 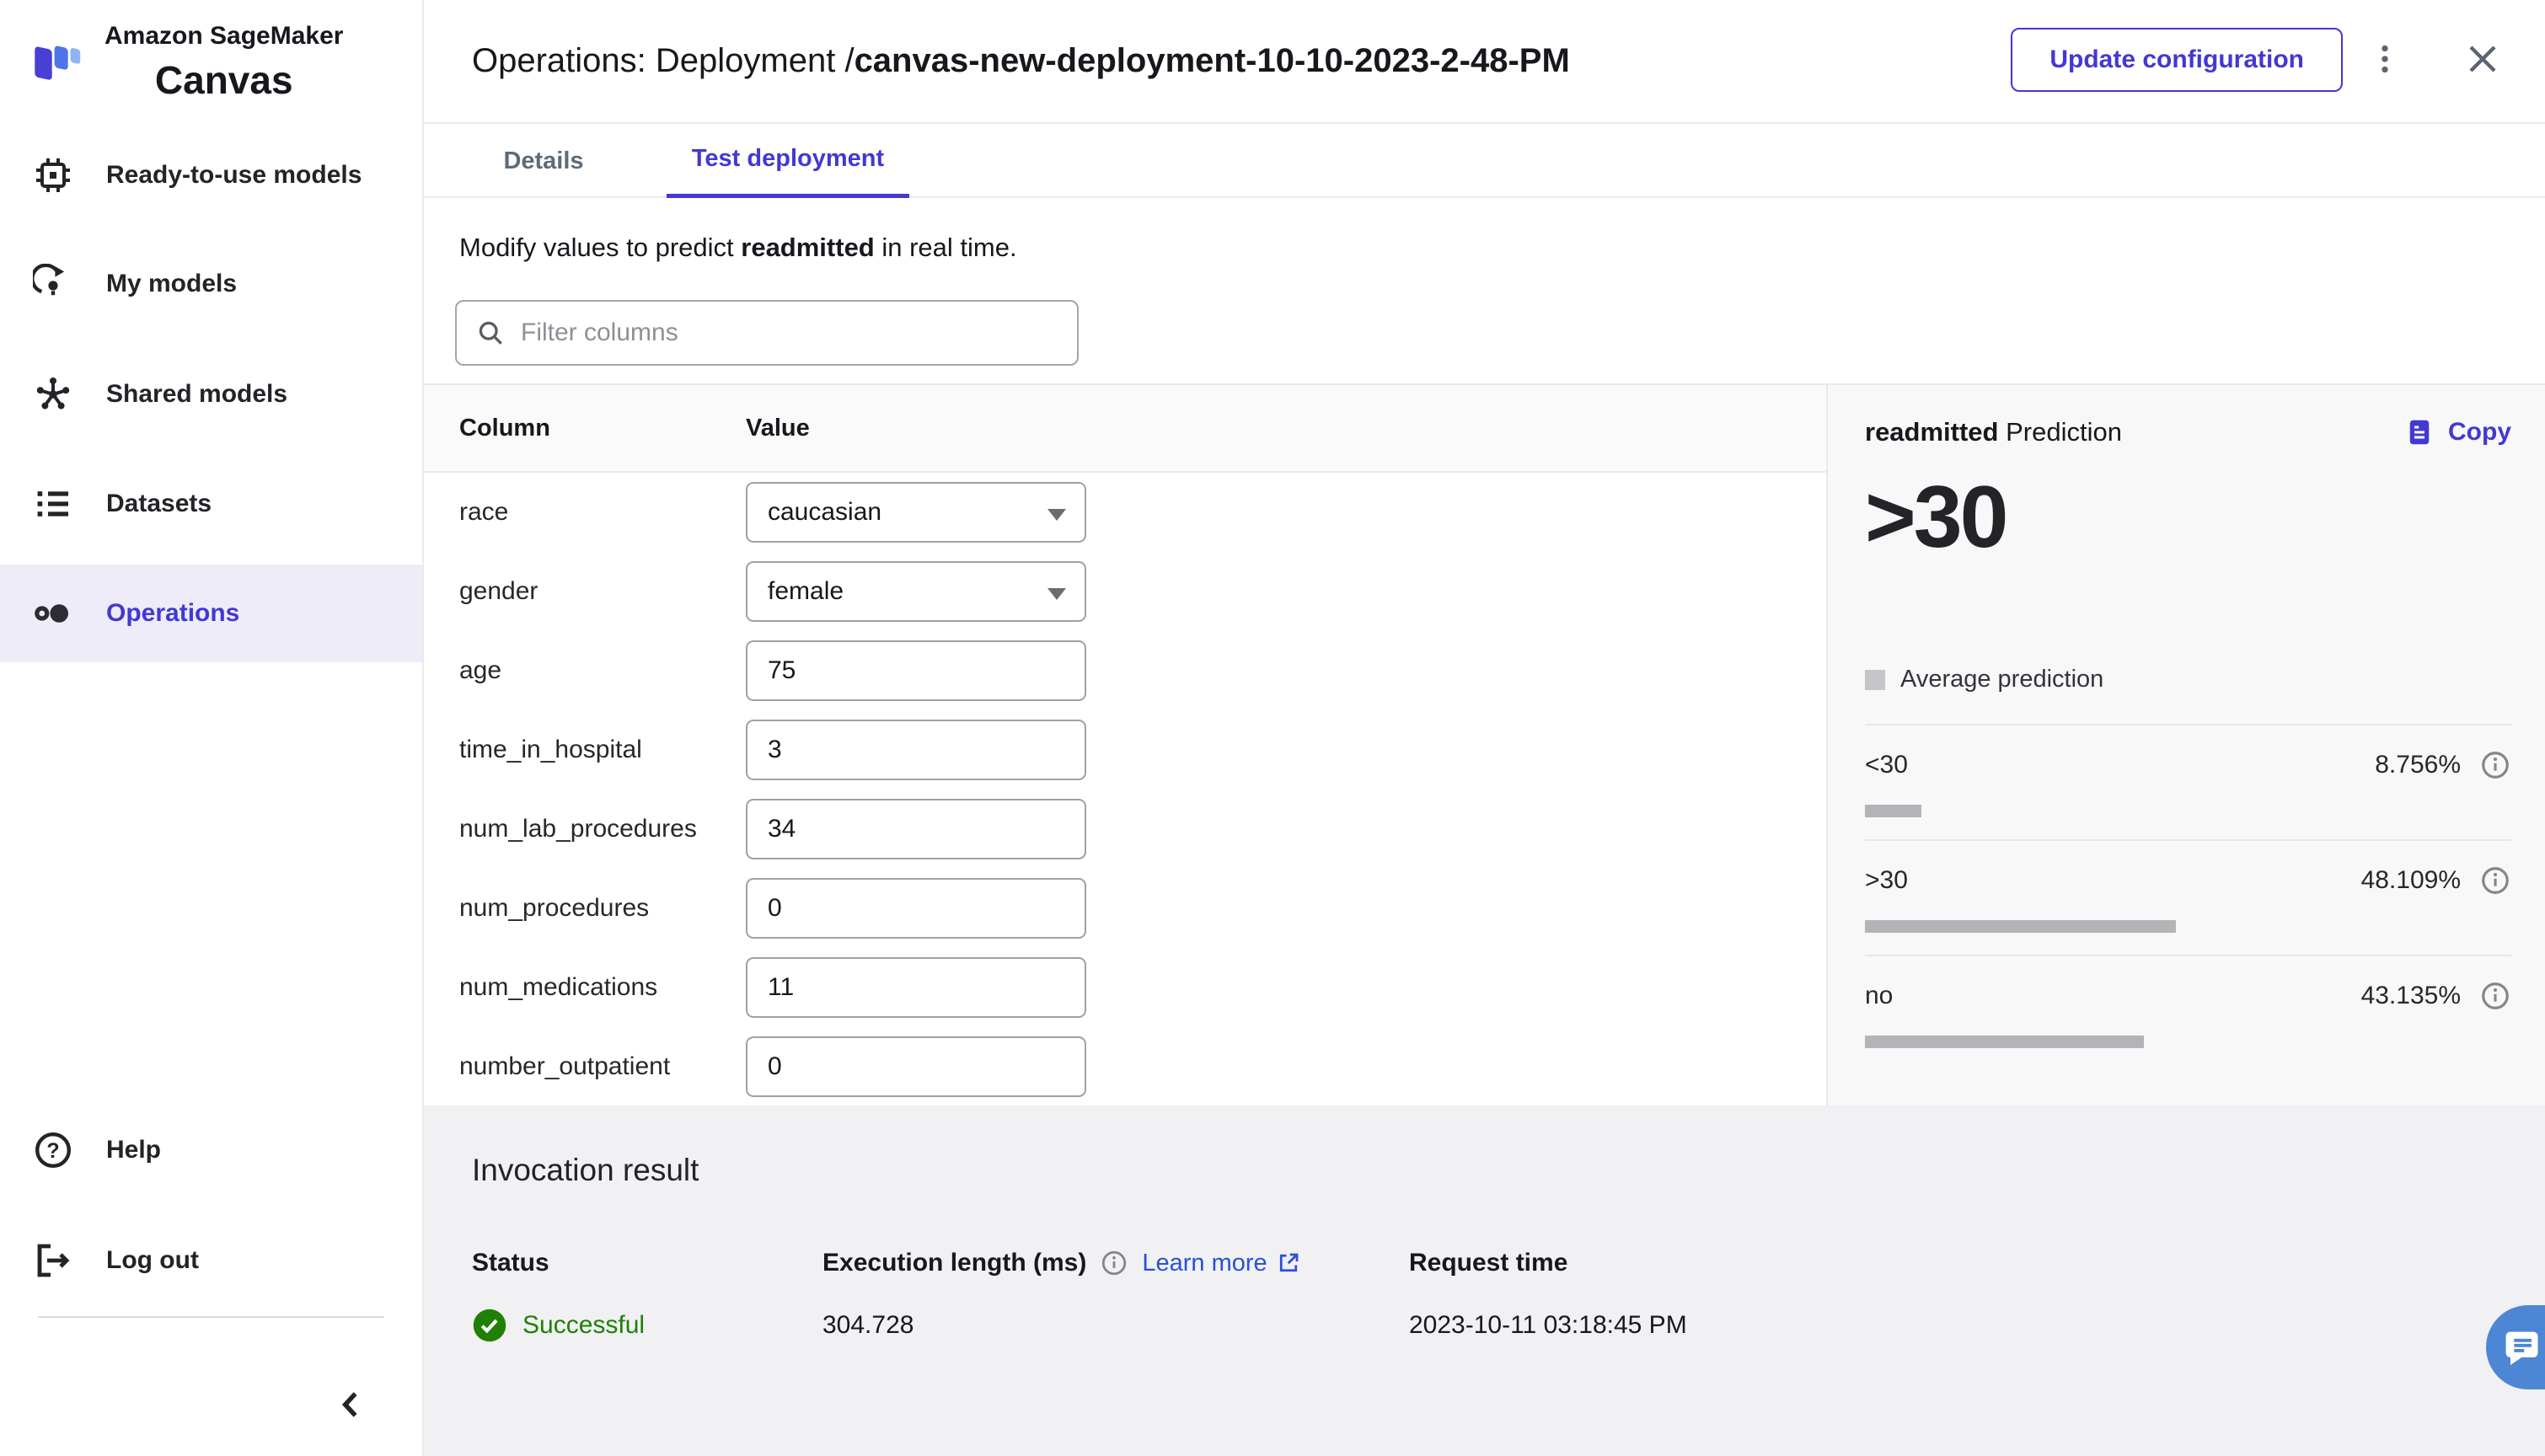 I want to click on tab-test-deployment: Test deployment, so click(x=788, y=161).